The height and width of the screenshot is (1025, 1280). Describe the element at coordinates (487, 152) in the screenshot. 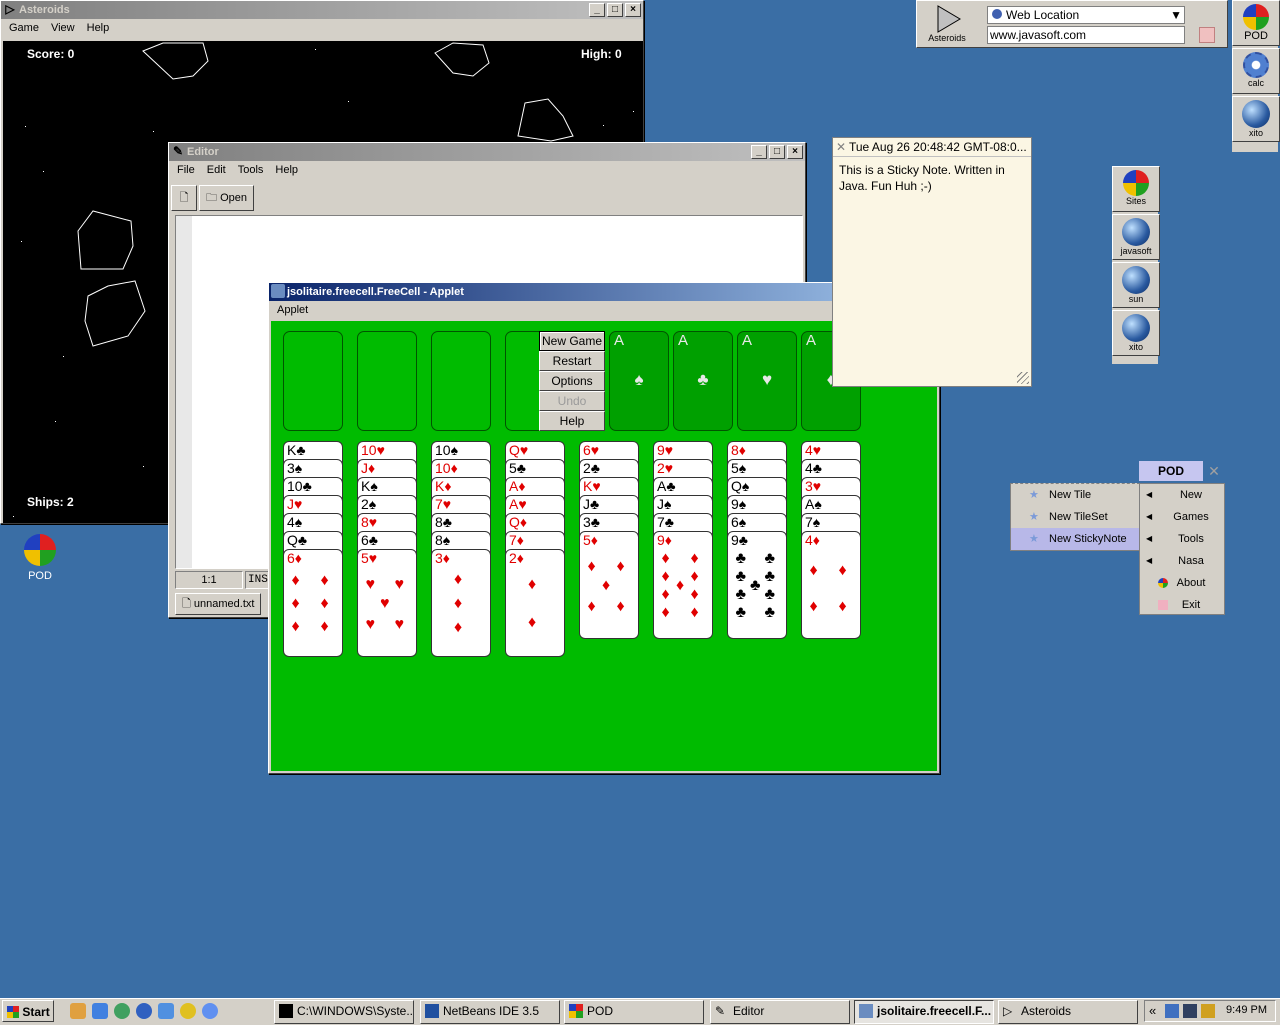

I see `editor-titlebar: ✎ Editor _ □ ×` at that location.